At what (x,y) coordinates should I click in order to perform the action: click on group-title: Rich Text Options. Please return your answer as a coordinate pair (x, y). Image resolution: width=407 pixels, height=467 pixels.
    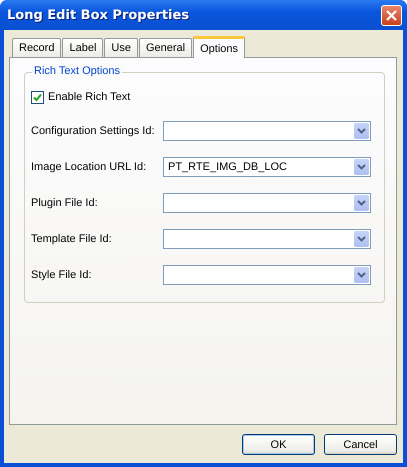
    Looking at the image, I should click on (77, 71).